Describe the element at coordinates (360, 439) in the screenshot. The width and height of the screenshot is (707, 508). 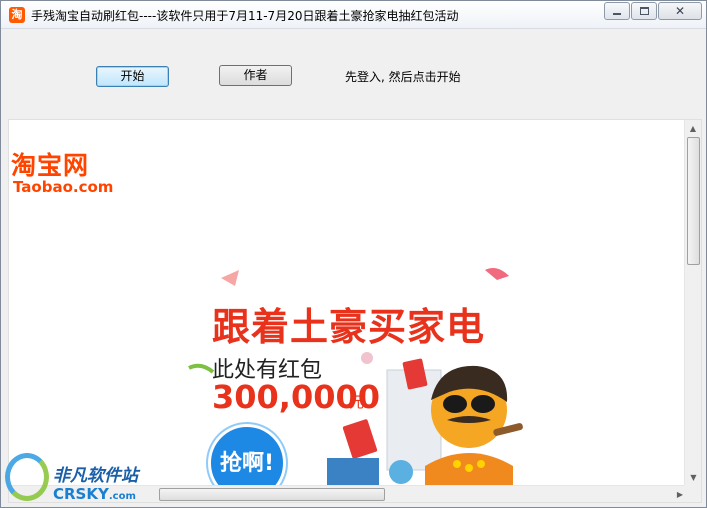
I see `red-envelope-icon` at that location.